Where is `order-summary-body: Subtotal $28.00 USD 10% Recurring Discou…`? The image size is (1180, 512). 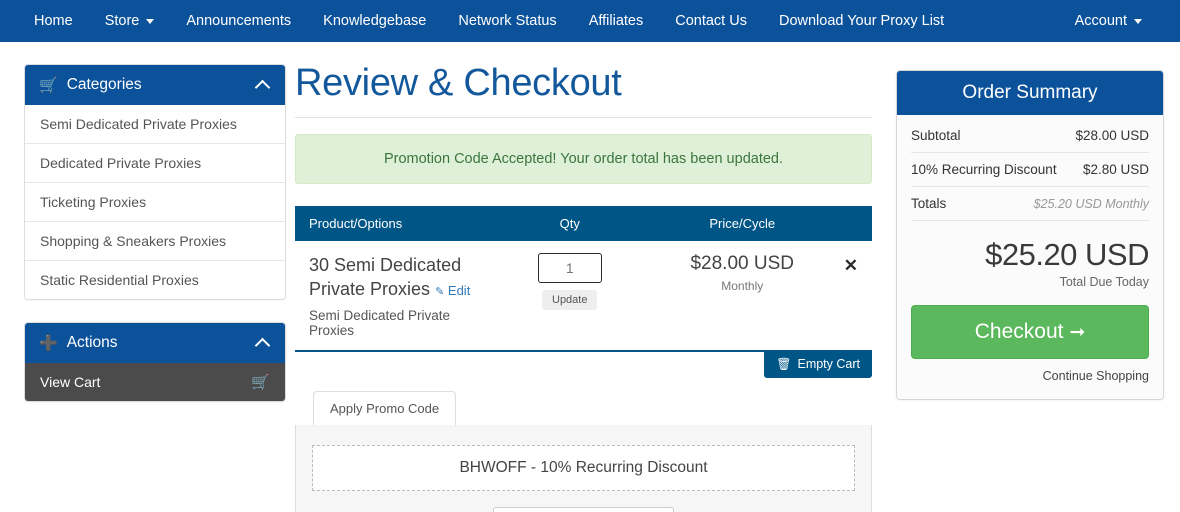
order-summary-body: Subtotal $28.00 USD 10% Recurring Discou… is located at coordinates (1030, 257).